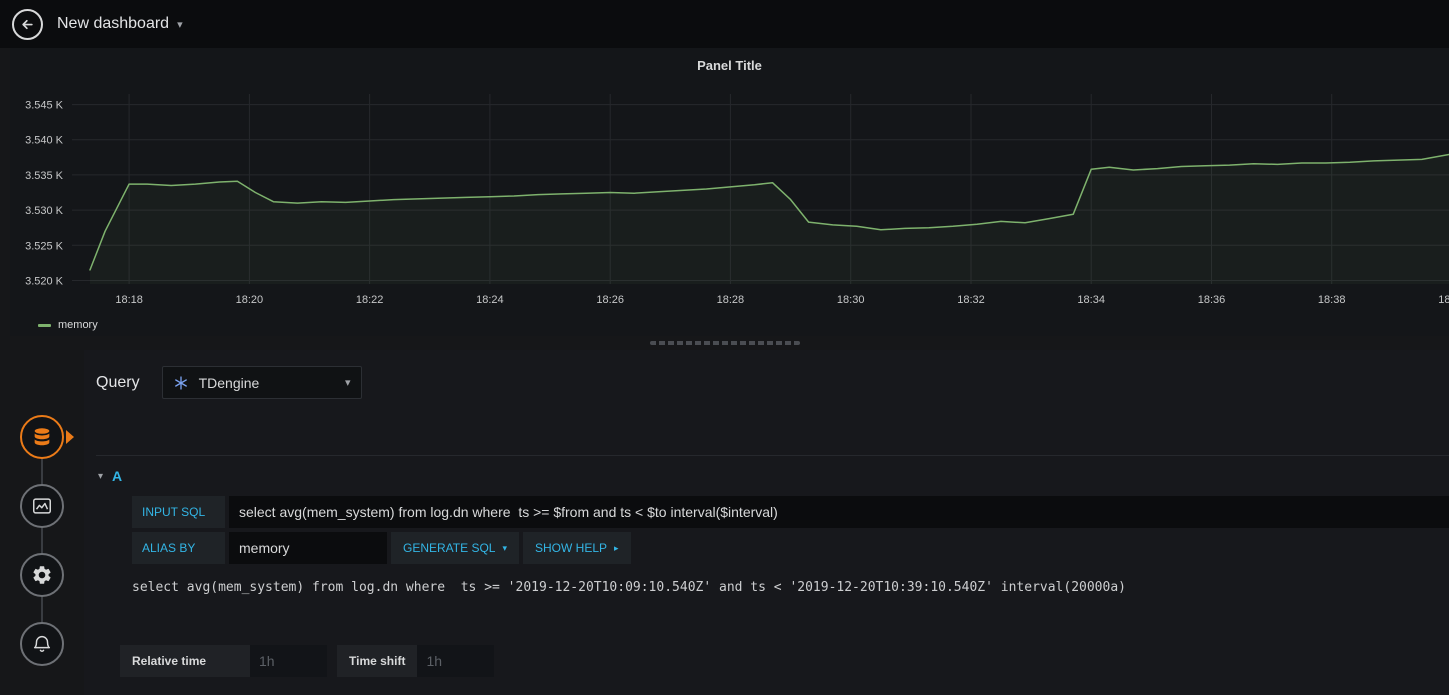  I want to click on svg-text: 3.545 K, so click(44, 106).